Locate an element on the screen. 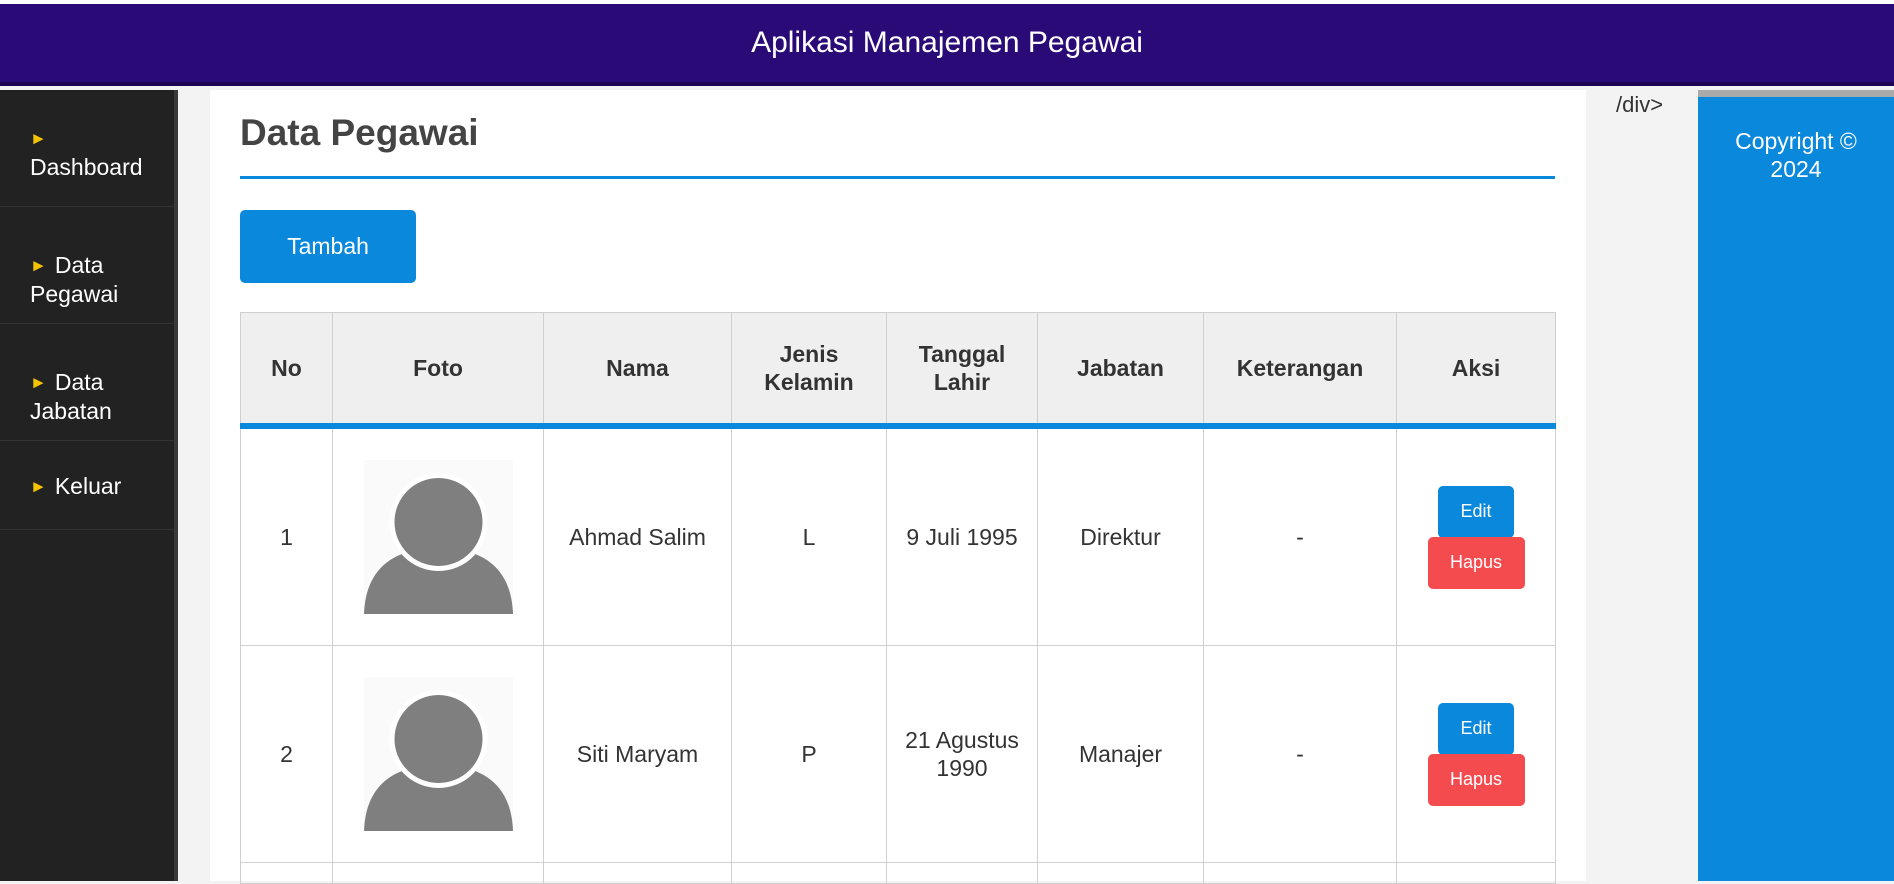  footer-panel: Copyright © 2024 is located at coordinates (1796, 485).